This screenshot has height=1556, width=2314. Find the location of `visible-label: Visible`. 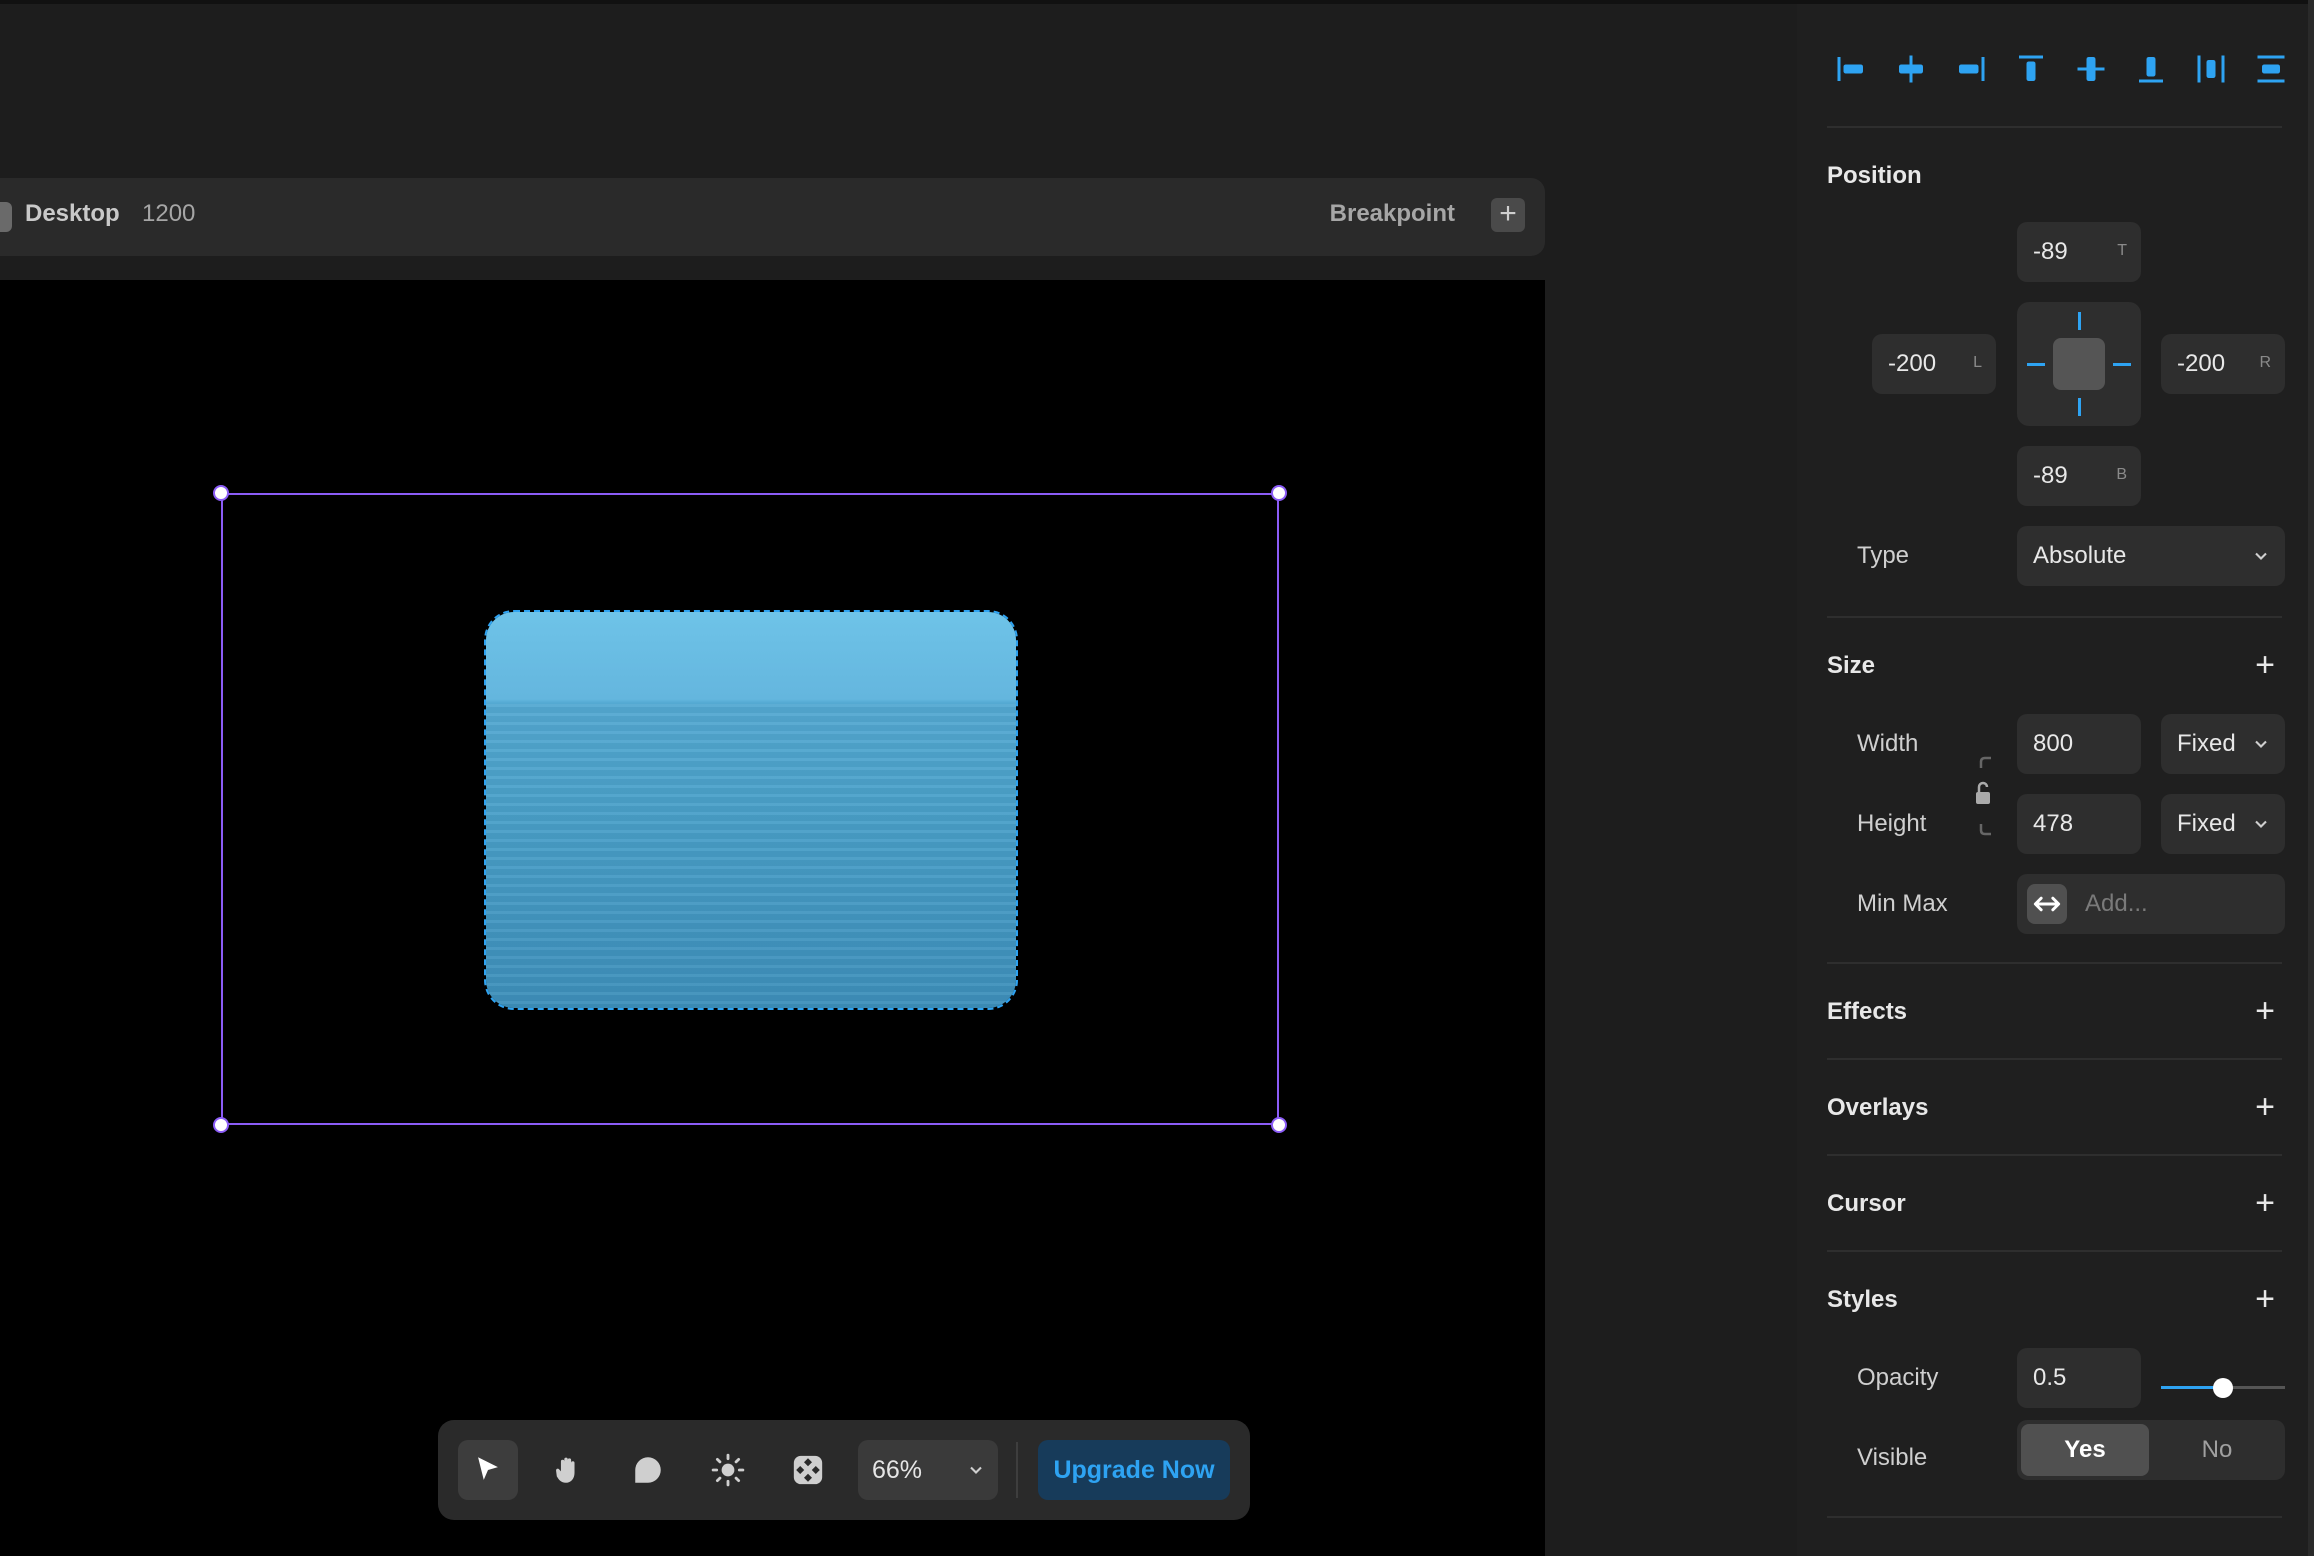

visible-label: Visible is located at coordinates (1892, 1457).